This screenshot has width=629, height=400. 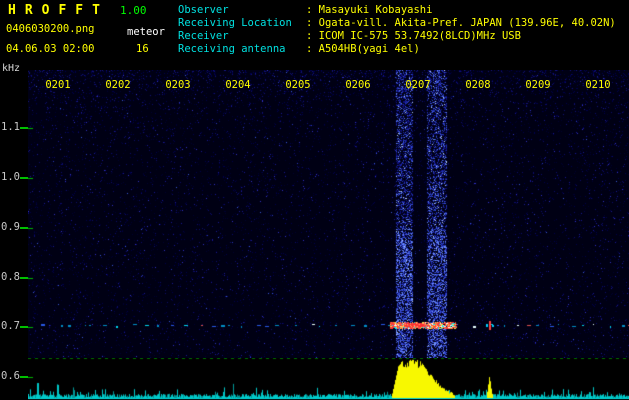 What do you see at coordinates (538, 85) in the screenshot?
I see `time-tick-label: 0209` at bounding box center [538, 85].